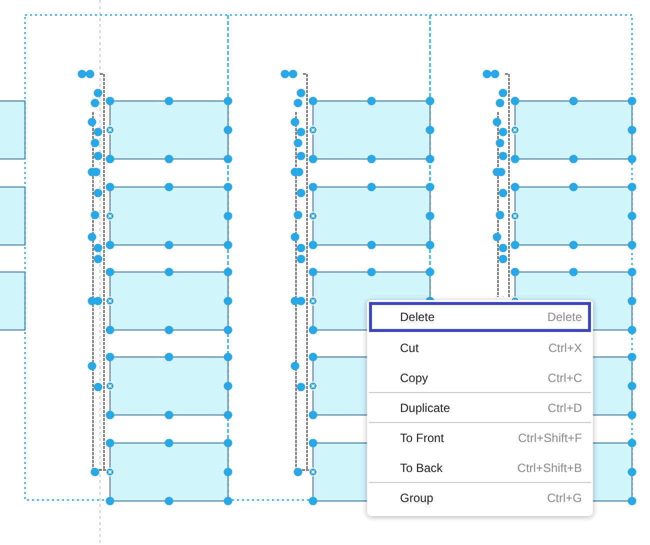 The image size is (650, 545). I want to click on shortcut-label: Ctrl+C, so click(565, 377).